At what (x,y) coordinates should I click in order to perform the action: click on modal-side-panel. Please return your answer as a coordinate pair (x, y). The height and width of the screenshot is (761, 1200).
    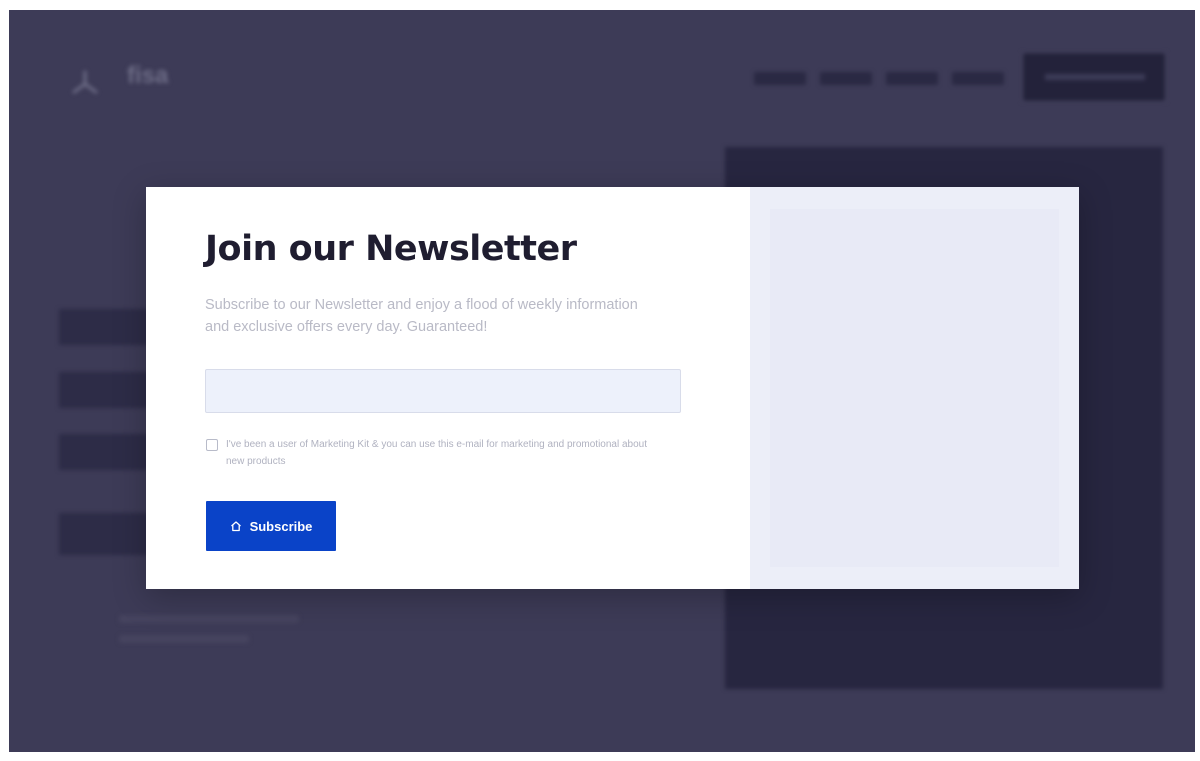
    Looking at the image, I should click on (914, 388).